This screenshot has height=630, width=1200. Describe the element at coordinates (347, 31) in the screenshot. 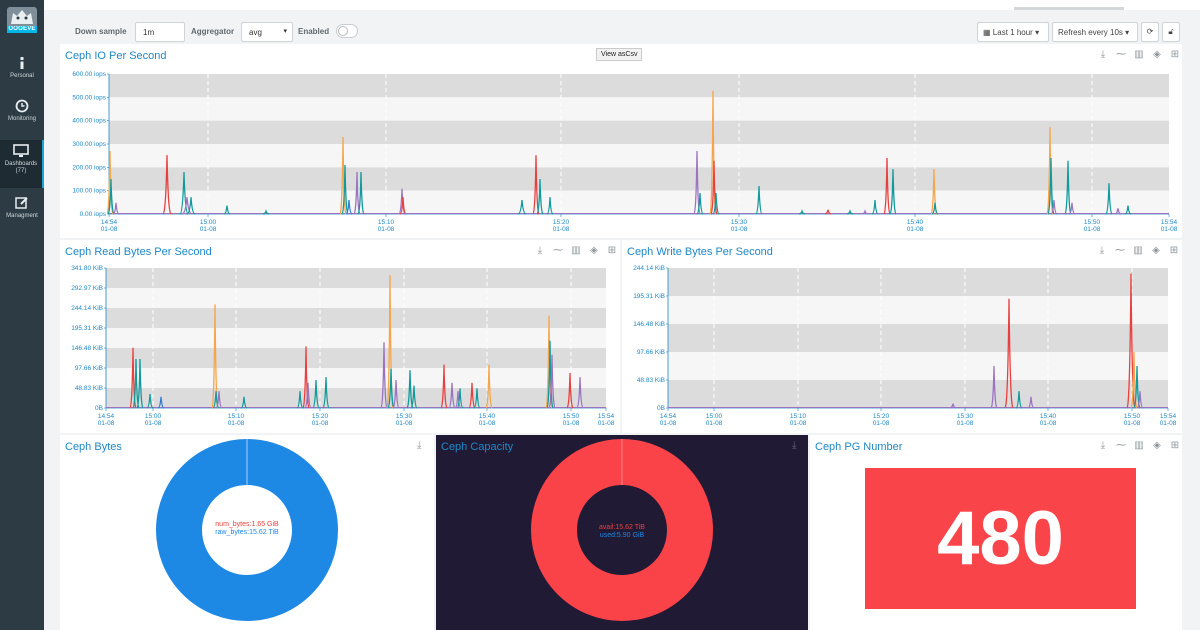

I see `enabled-toggle` at that location.